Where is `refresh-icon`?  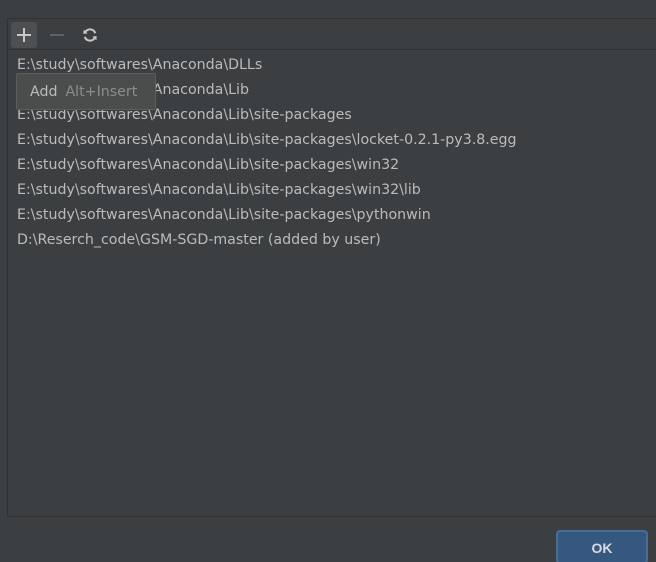
refresh-icon is located at coordinates (90, 35).